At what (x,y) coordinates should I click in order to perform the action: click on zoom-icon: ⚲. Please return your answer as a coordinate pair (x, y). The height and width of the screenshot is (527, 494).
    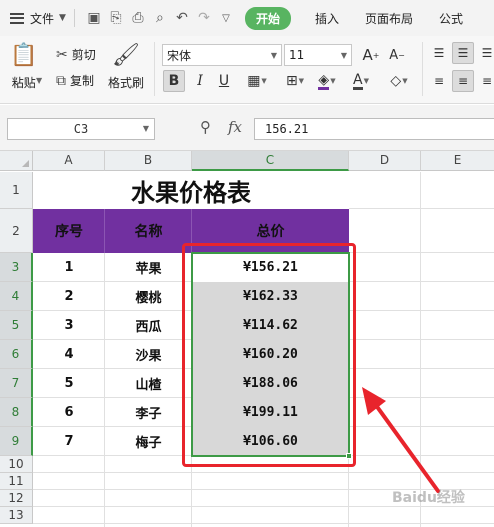
    Looking at the image, I should click on (205, 127).